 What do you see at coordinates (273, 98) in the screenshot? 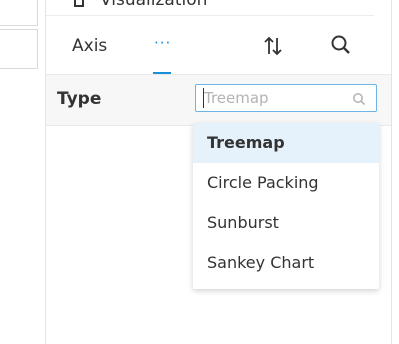
I see `type-search-input` at bounding box center [273, 98].